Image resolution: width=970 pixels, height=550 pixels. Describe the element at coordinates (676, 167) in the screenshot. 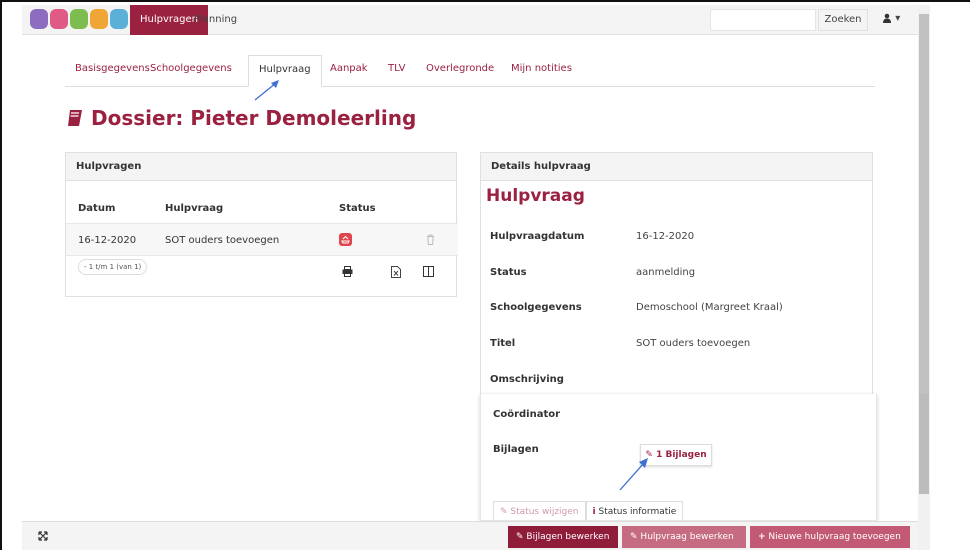

I see `panel-heading: Details hulpvraag` at that location.